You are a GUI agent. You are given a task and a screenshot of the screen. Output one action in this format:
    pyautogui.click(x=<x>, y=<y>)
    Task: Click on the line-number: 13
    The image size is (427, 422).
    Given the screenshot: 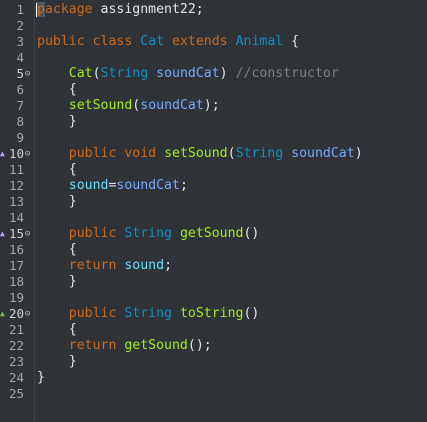 What is the action you would take?
    pyautogui.click(x=16, y=201)
    